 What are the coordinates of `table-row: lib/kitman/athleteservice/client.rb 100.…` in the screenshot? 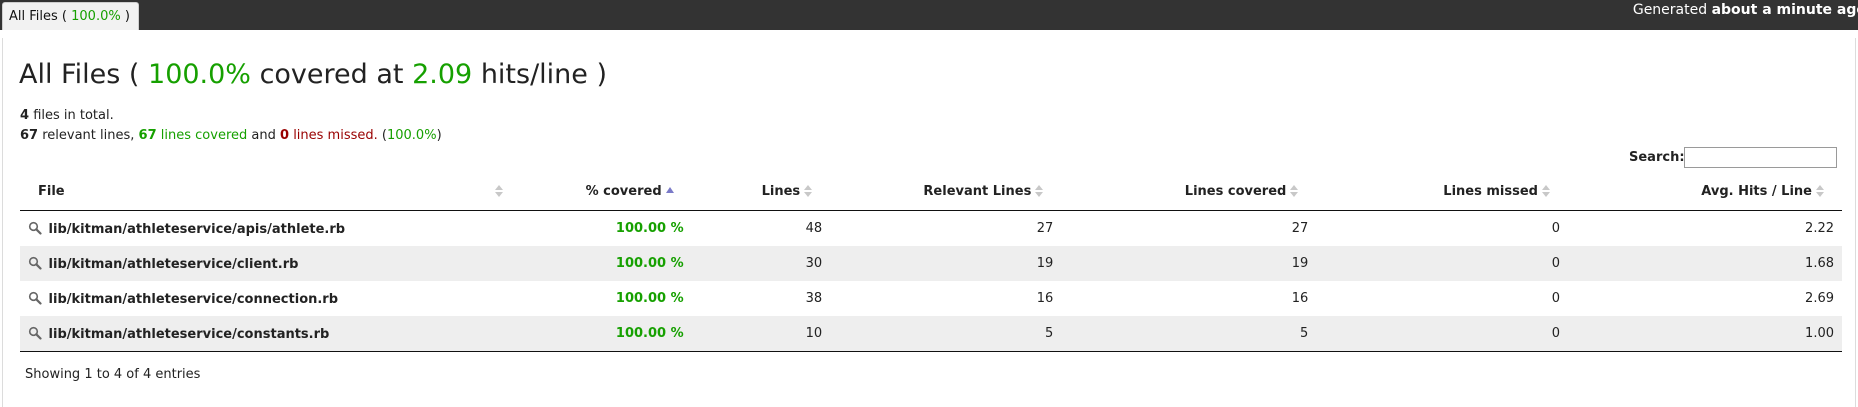 It's located at (931, 263).